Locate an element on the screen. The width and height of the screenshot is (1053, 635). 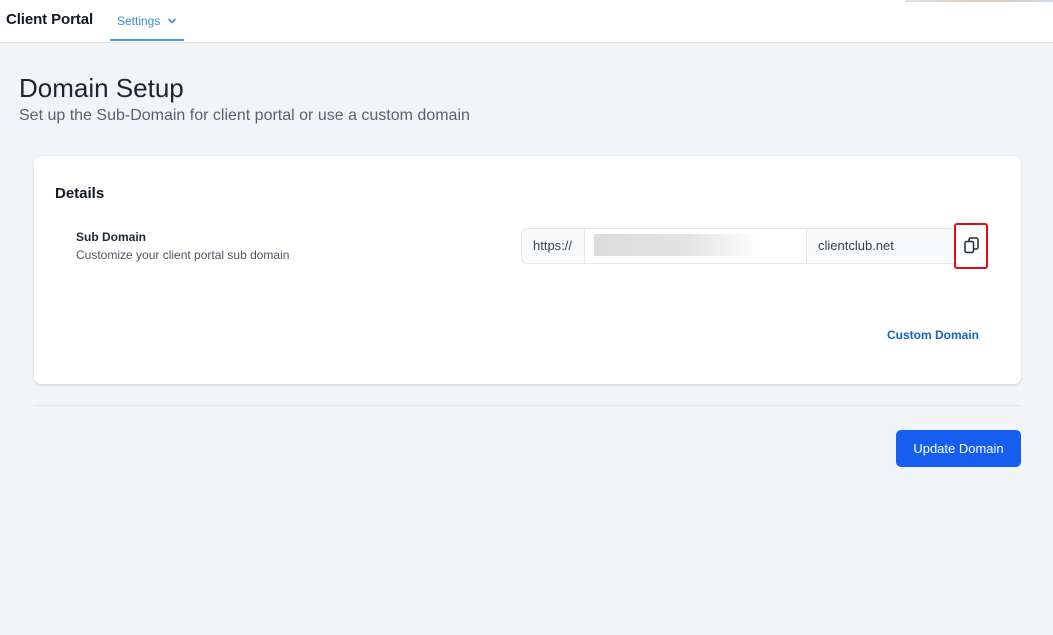
tab-settings: Settings is located at coordinates (147, 20).